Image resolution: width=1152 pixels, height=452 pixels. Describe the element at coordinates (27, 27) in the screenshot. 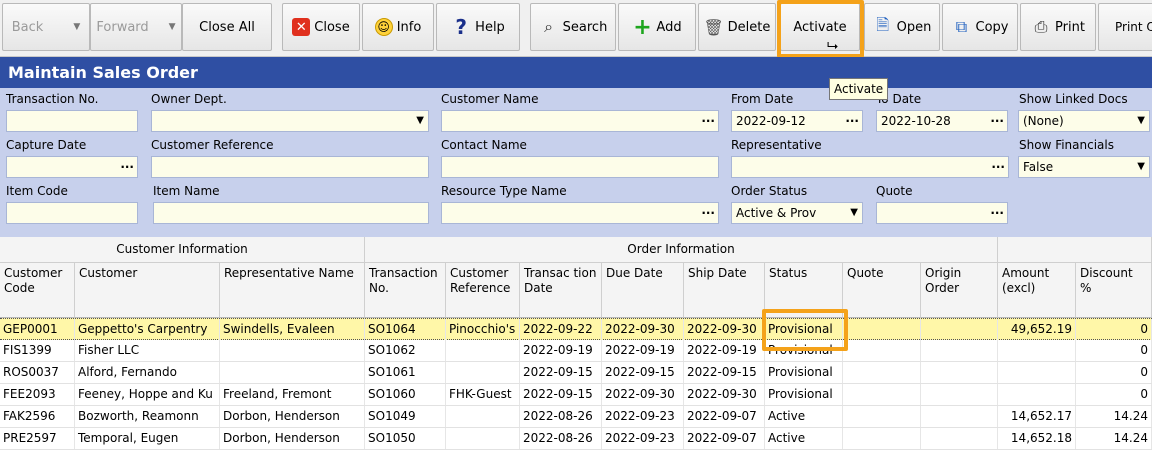

I see `back-label: Back` at that location.